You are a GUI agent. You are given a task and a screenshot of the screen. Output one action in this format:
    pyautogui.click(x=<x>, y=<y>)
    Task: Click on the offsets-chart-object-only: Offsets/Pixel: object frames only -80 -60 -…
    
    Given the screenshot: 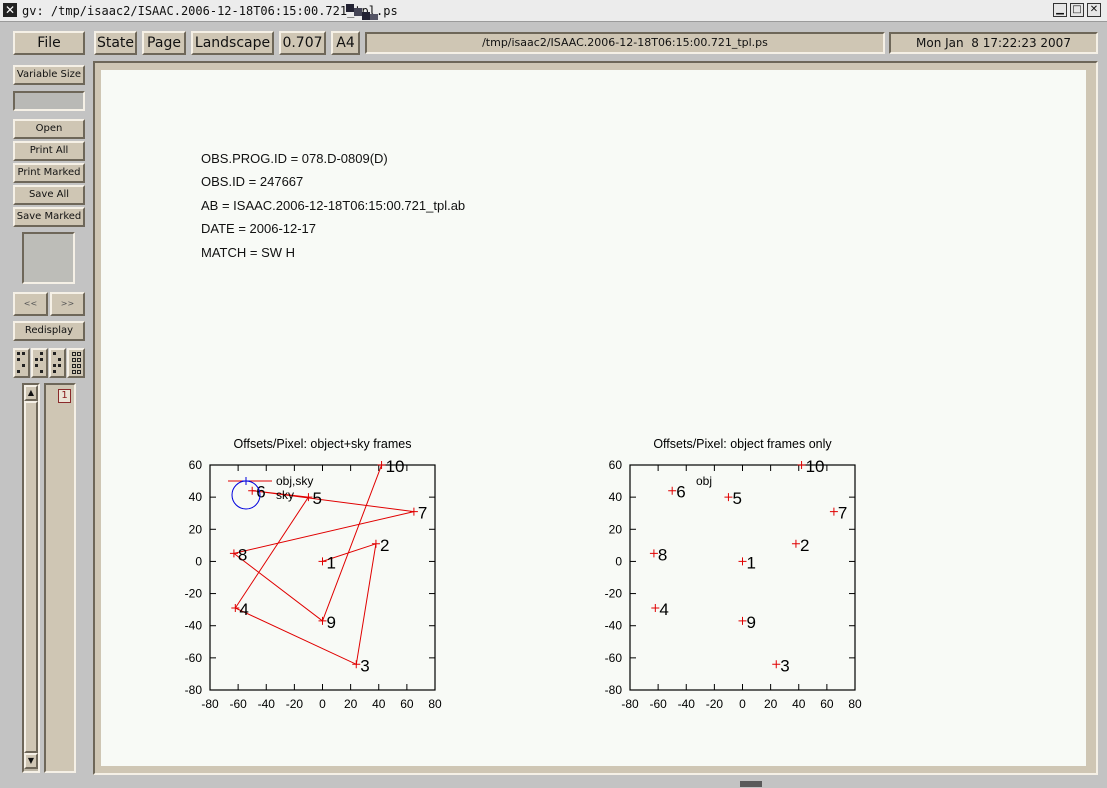 What is the action you would take?
    pyautogui.click(x=733, y=574)
    